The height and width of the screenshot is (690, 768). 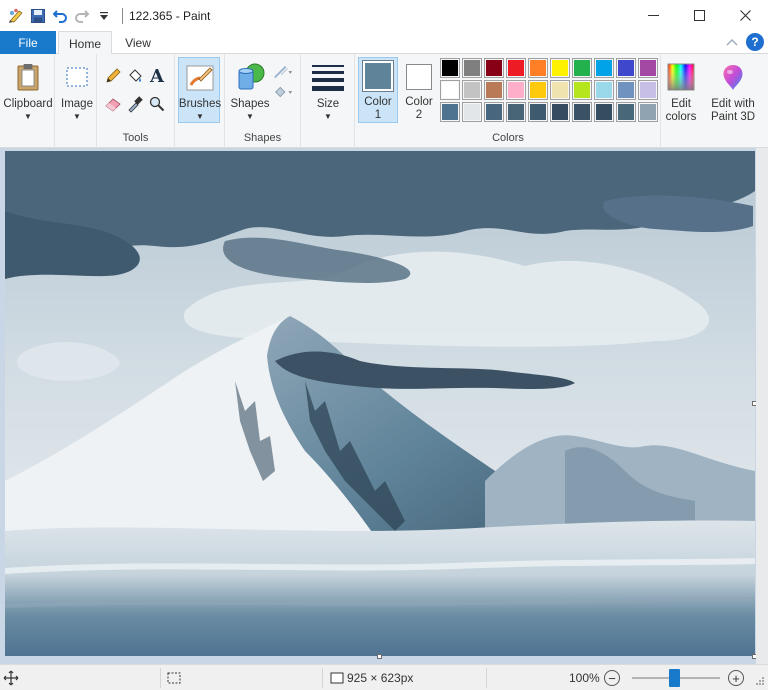 What do you see at coordinates (28, 77) in the screenshot?
I see `clipboard-icon` at bounding box center [28, 77].